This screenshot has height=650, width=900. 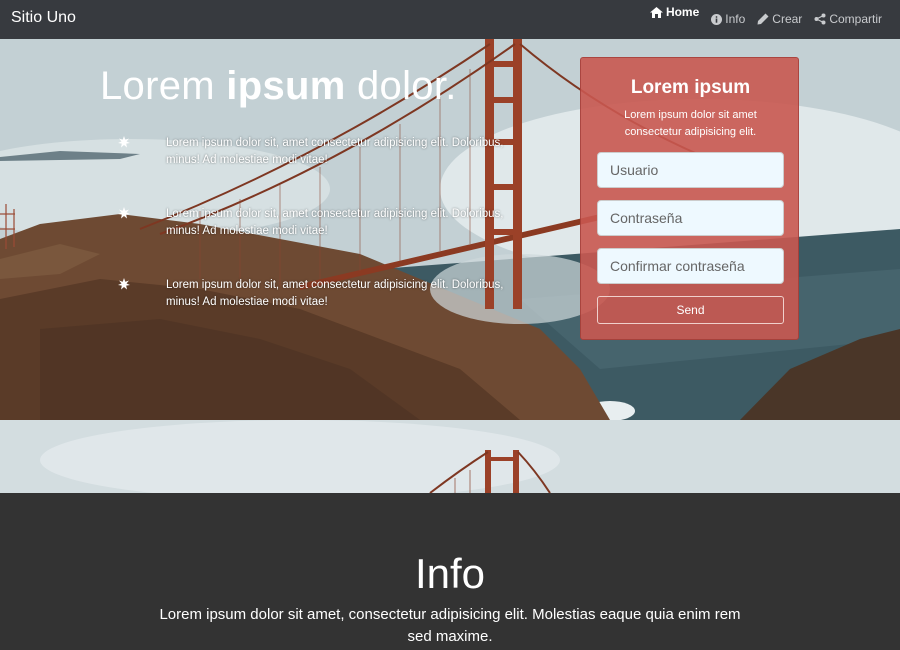 I want to click on parallax-image-strip, so click(x=450, y=456).